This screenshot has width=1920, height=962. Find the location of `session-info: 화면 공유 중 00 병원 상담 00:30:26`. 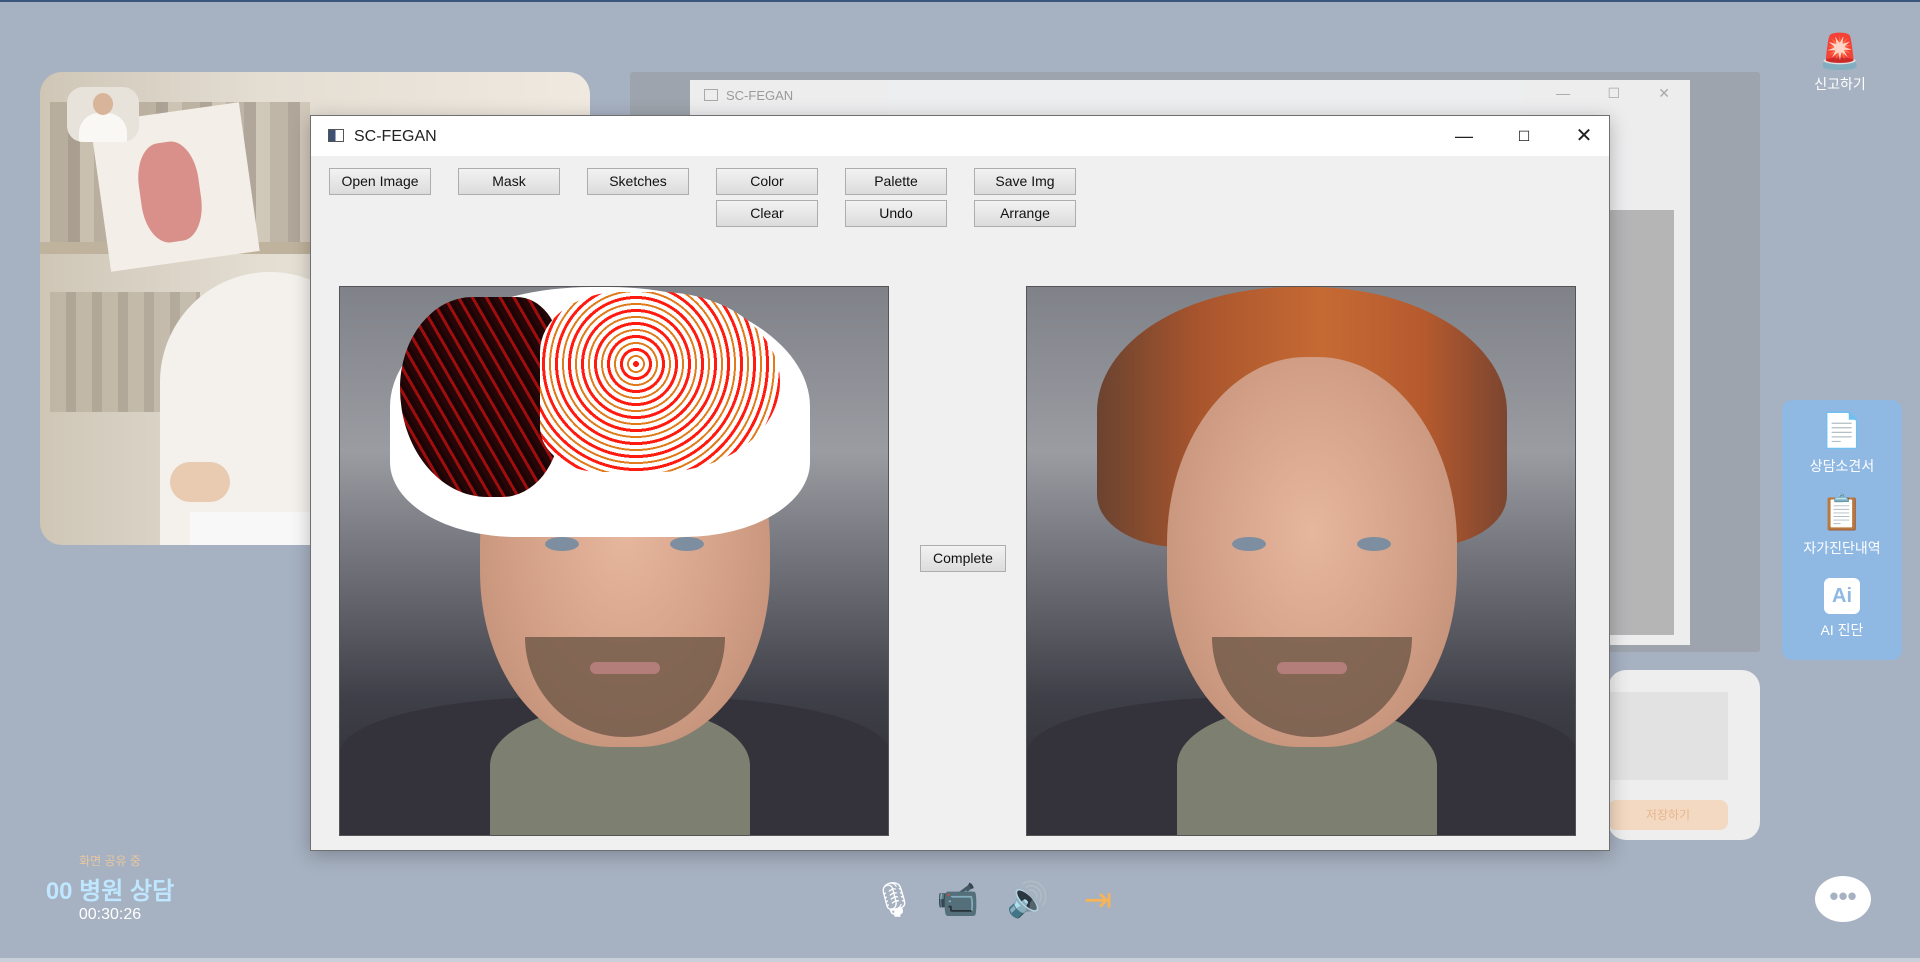

session-info: 화면 공유 중 00 병원 상담 00:30:26 is located at coordinates (110, 888).